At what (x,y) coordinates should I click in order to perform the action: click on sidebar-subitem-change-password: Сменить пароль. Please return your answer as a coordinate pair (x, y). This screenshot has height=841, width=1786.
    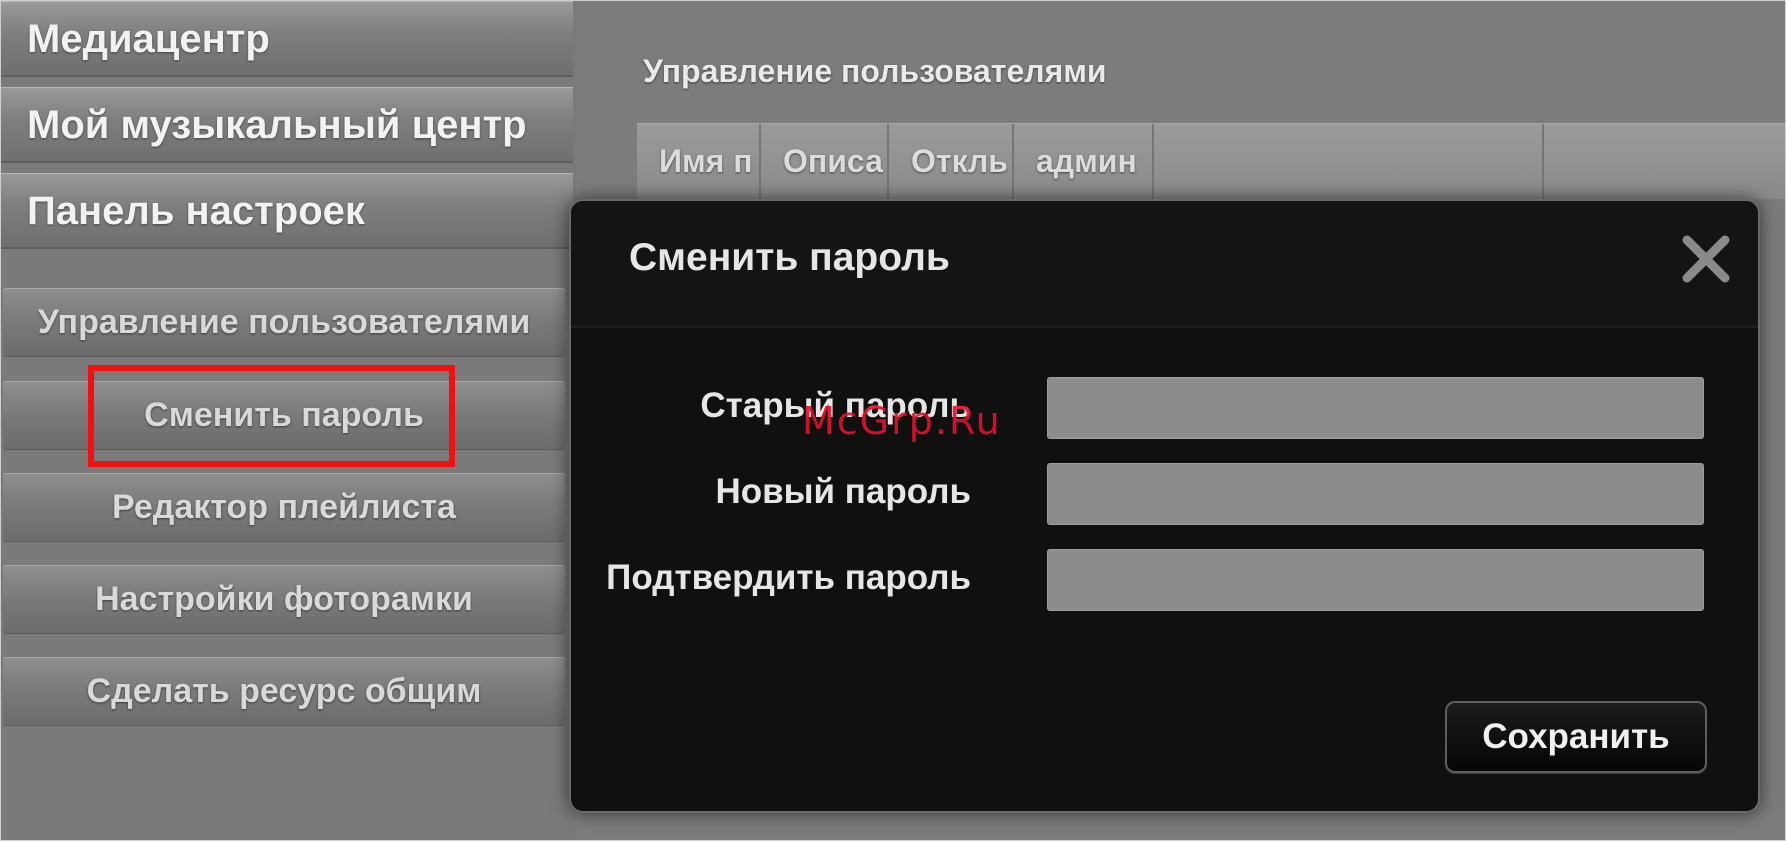
    Looking at the image, I should click on (284, 415).